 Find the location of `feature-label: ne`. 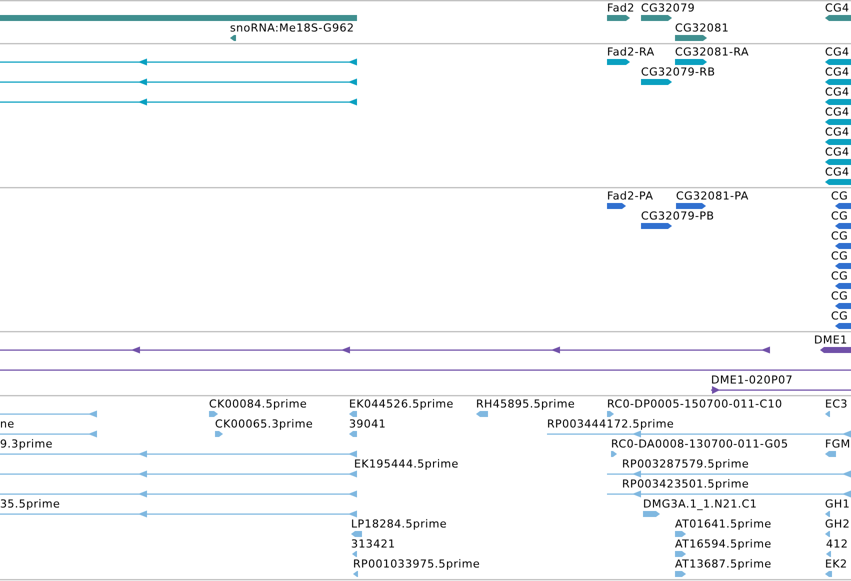

feature-label: ne is located at coordinates (7, 424).